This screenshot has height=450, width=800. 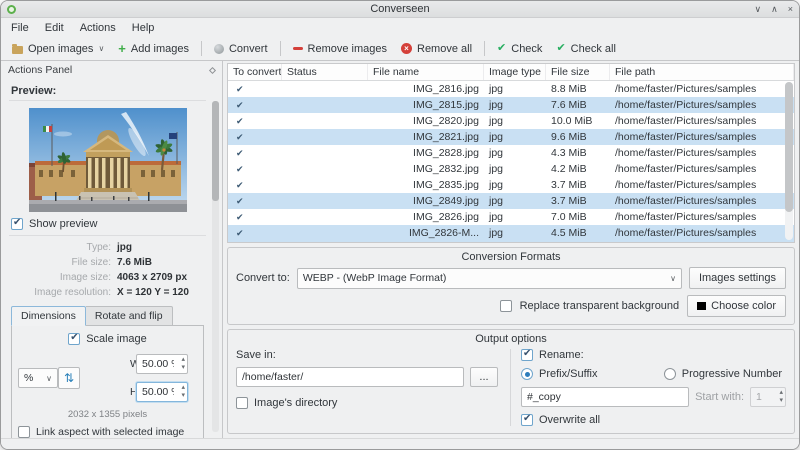 I want to click on col-status: Status, so click(x=325, y=72).